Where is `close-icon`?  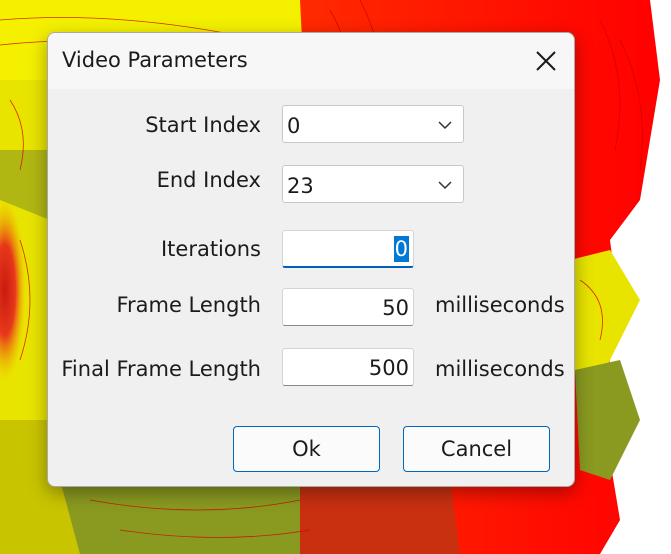
close-icon is located at coordinates (546, 61).